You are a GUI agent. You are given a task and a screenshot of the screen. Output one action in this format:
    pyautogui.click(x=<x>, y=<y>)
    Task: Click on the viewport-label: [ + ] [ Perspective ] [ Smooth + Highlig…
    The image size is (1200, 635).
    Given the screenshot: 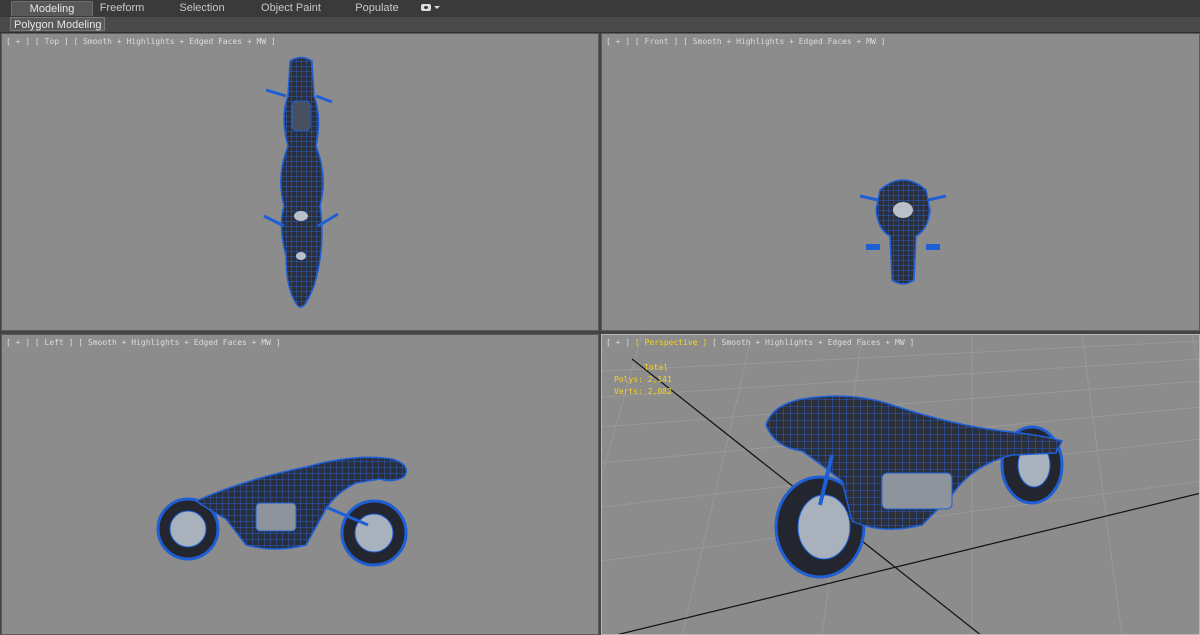 What is the action you would take?
    pyautogui.click(x=760, y=342)
    